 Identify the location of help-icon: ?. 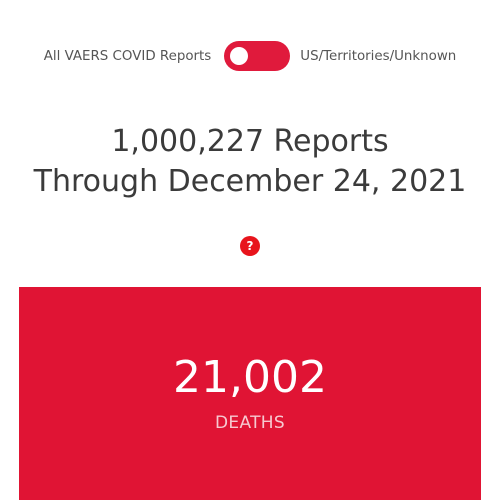
(250, 246).